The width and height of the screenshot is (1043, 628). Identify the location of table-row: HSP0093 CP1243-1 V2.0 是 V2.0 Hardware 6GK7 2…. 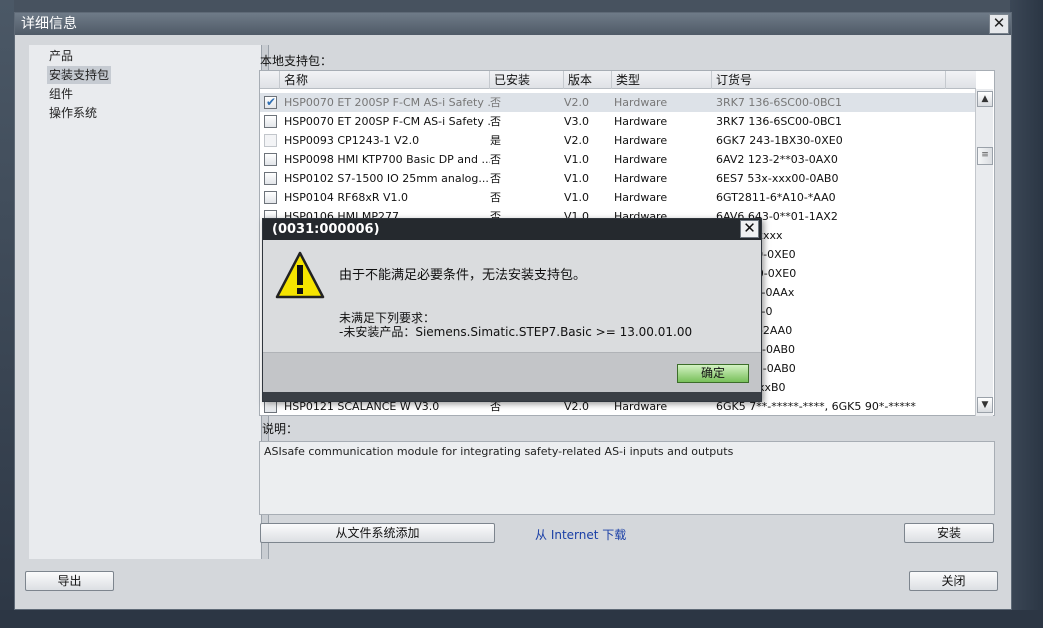
(618, 140).